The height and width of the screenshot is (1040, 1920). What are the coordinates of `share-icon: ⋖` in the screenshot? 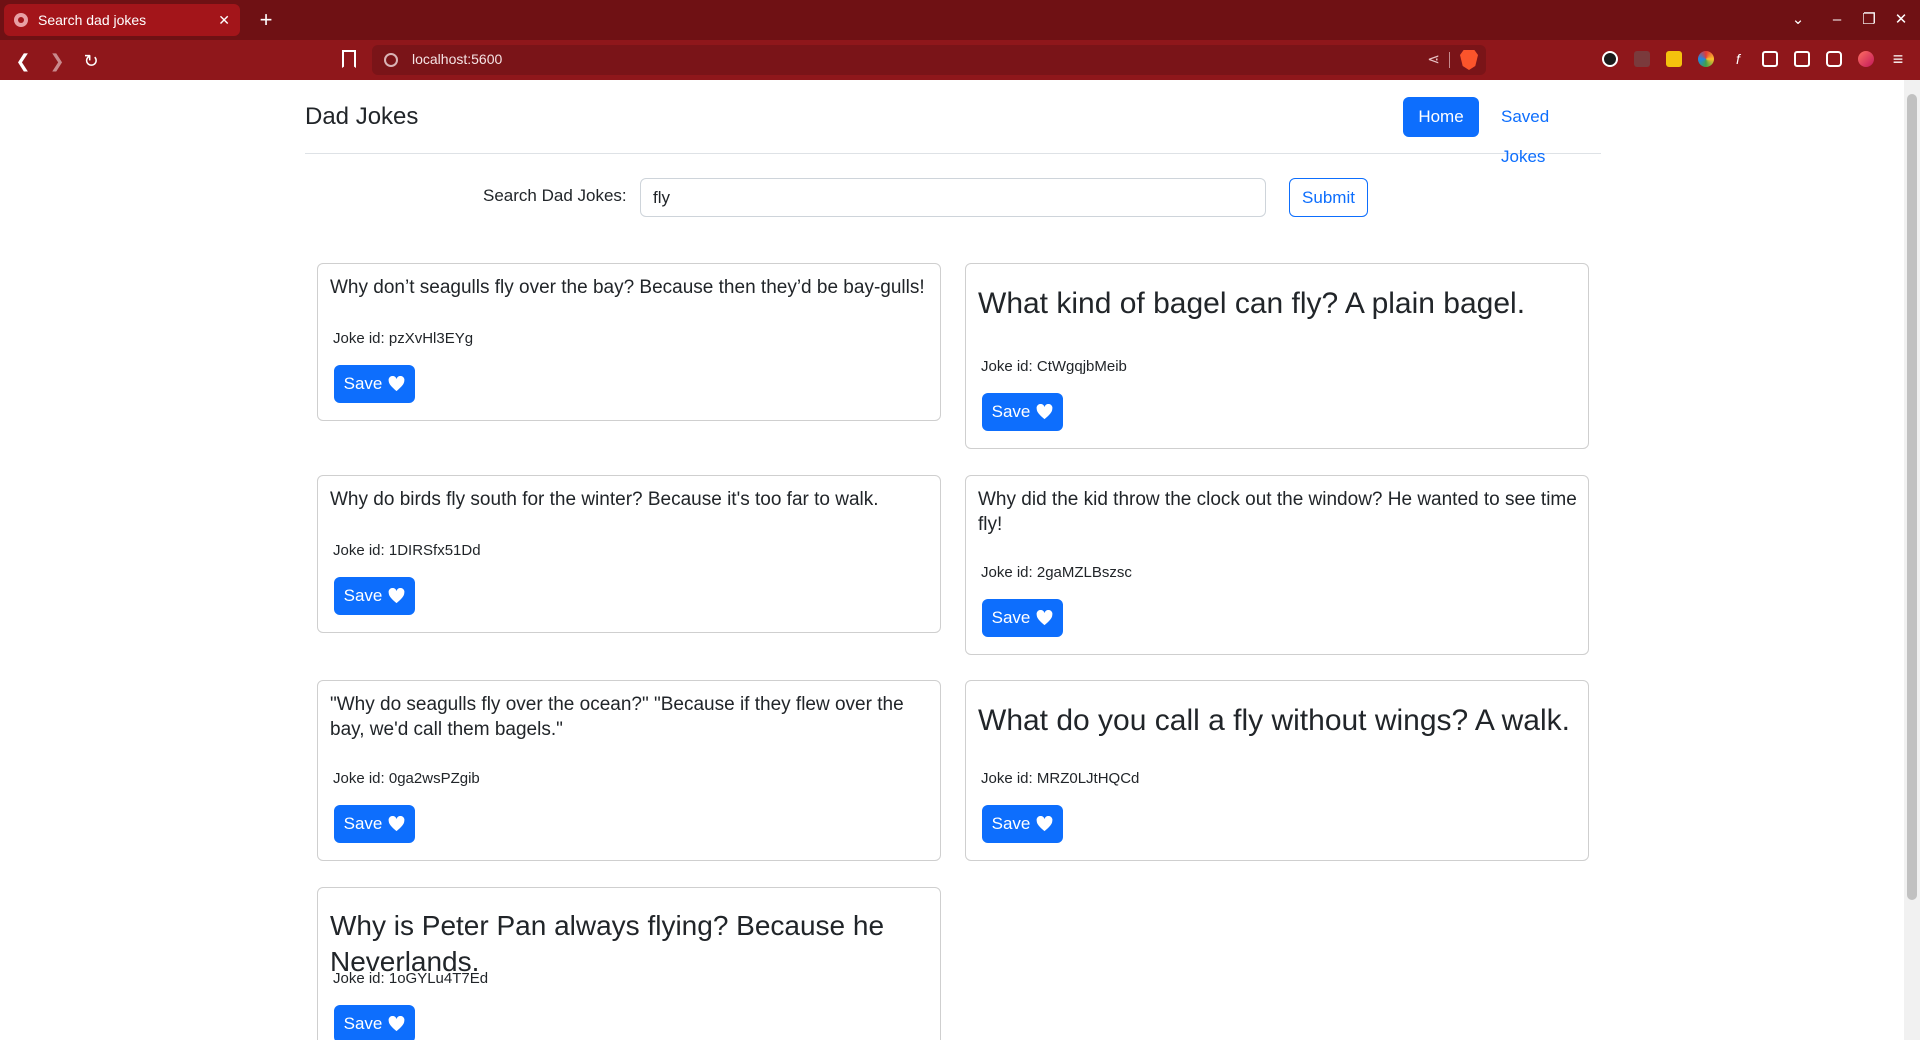 It's located at (1433, 59).